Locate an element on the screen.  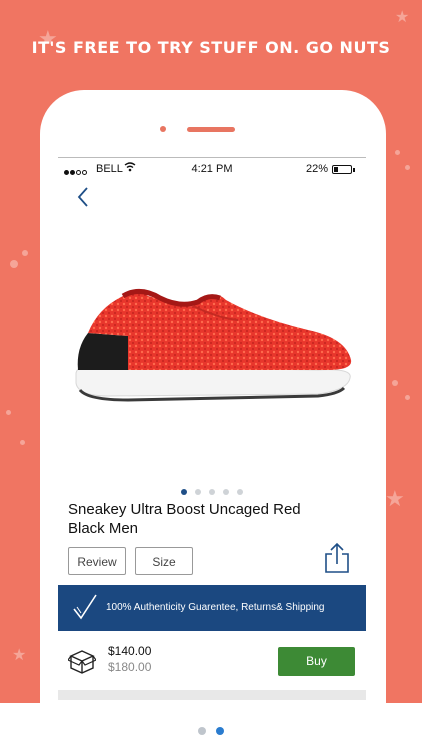
camera-dot is located at coordinates (163, 129).